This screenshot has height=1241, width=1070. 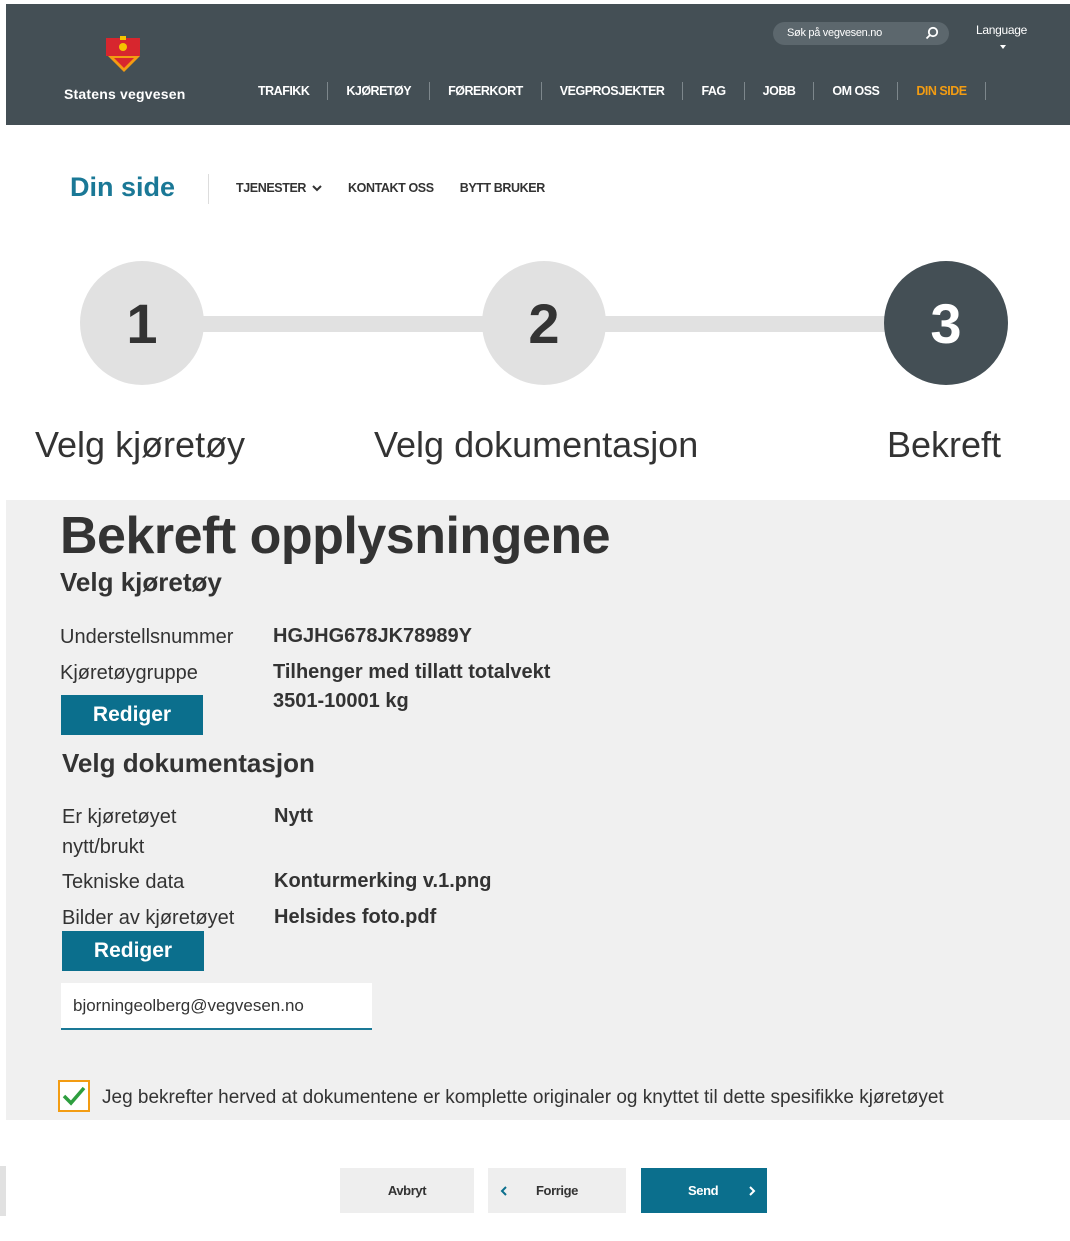 What do you see at coordinates (141, 582) in the screenshot?
I see `vehicle-section-title: Velg kjøretøy` at bounding box center [141, 582].